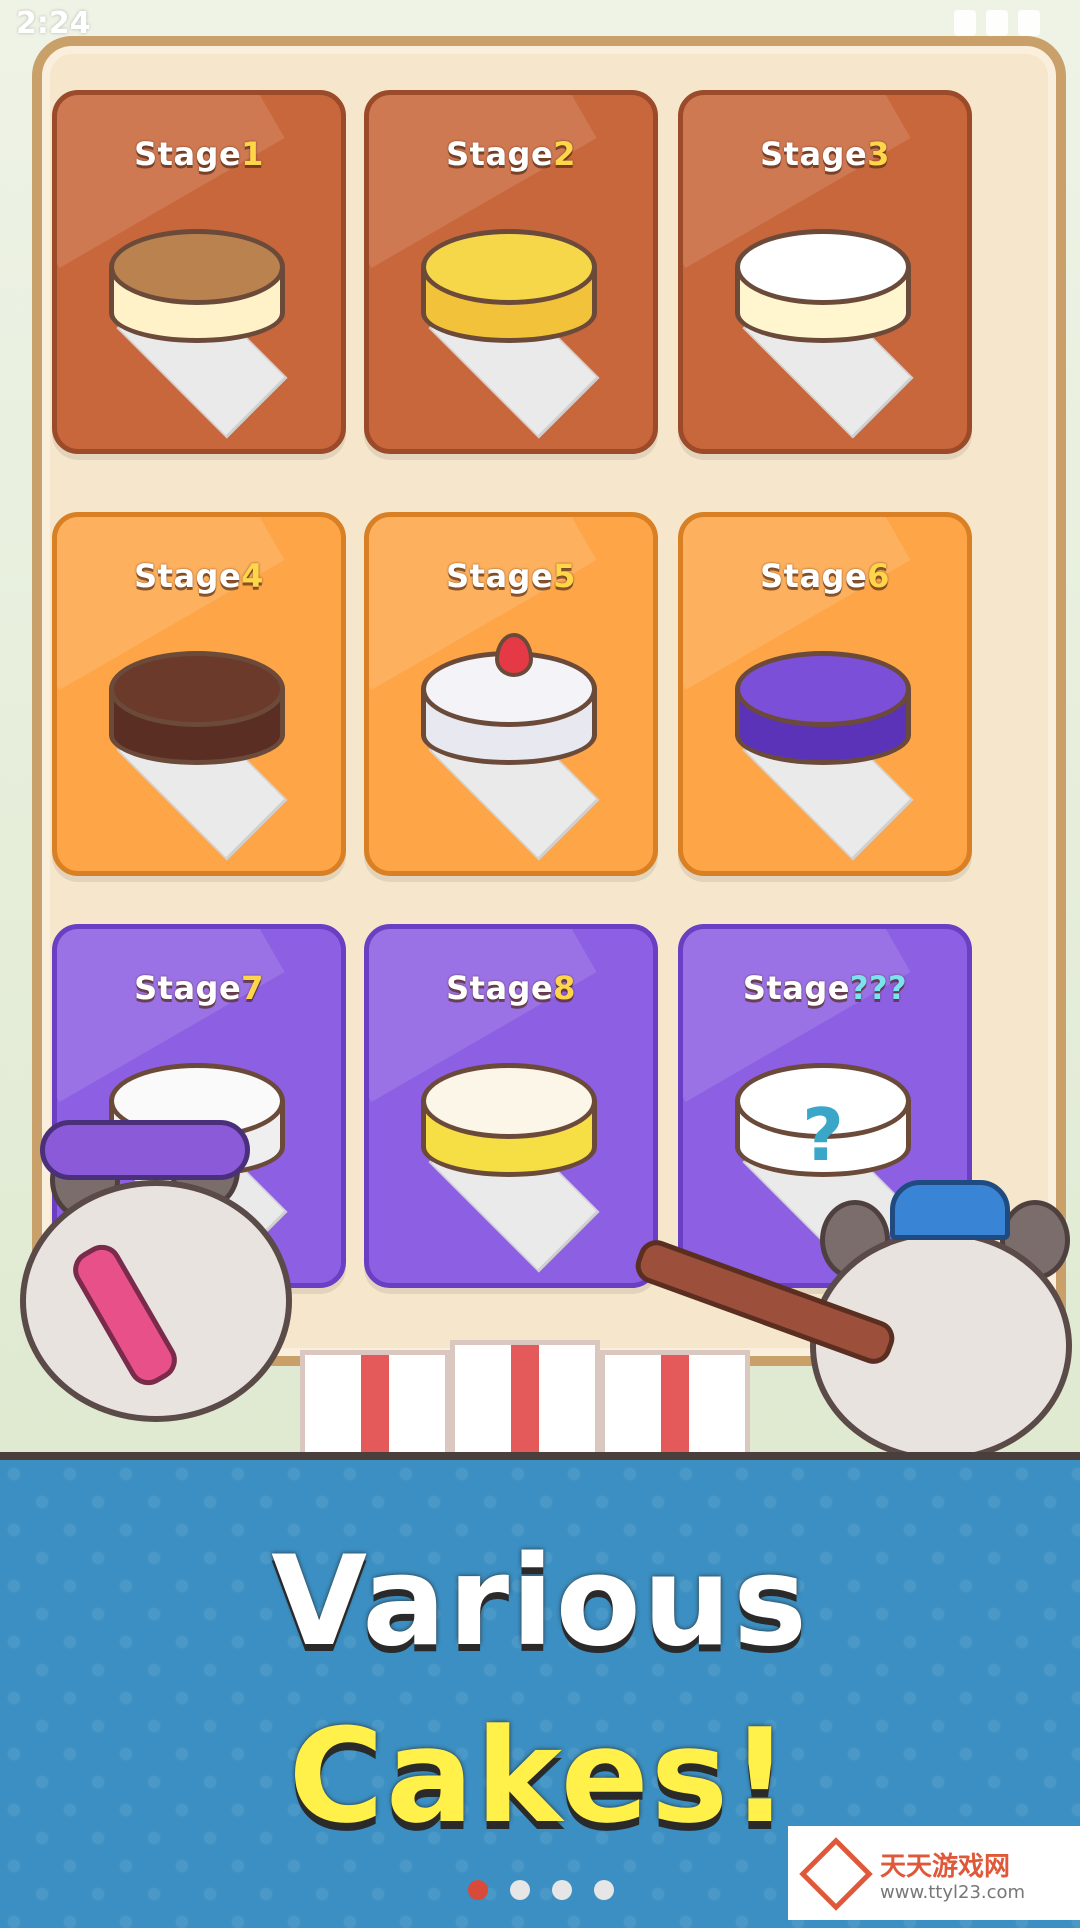  What do you see at coordinates (945, 1867) in the screenshot?
I see `watermark-title: 天天游戏网` at bounding box center [945, 1867].